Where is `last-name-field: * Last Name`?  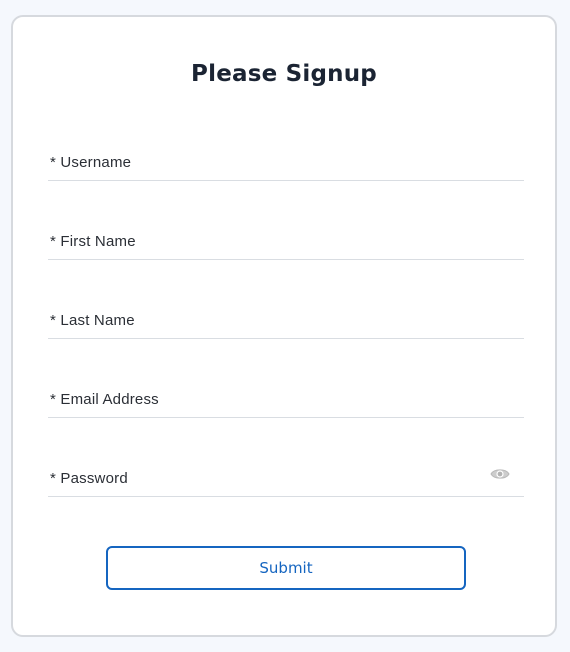
last-name-field: * Last Name is located at coordinates (286, 321).